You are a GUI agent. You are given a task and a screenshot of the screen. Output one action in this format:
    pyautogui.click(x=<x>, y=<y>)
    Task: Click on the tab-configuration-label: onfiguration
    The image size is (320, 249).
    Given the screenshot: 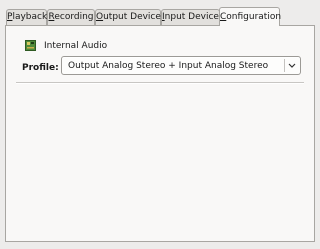 What is the action you would take?
    pyautogui.click(x=254, y=17)
    